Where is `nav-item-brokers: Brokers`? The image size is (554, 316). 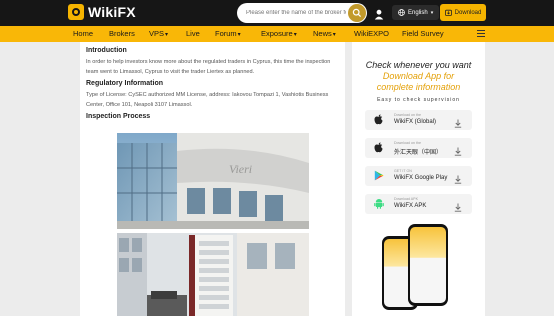
nav-item-brokers: Brokers is located at coordinates (122, 34).